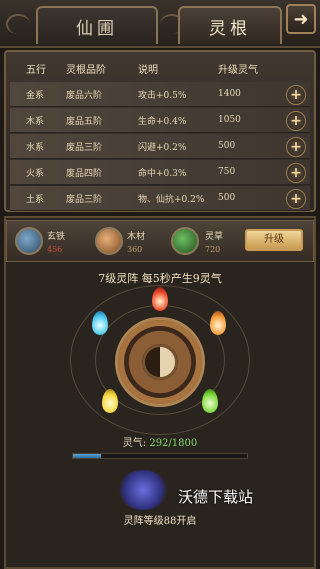  What do you see at coordinates (160, 24) in the screenshot?
I see `tab-bar: 仙圃 灵根 ➜` at bounding box center [160, 24].